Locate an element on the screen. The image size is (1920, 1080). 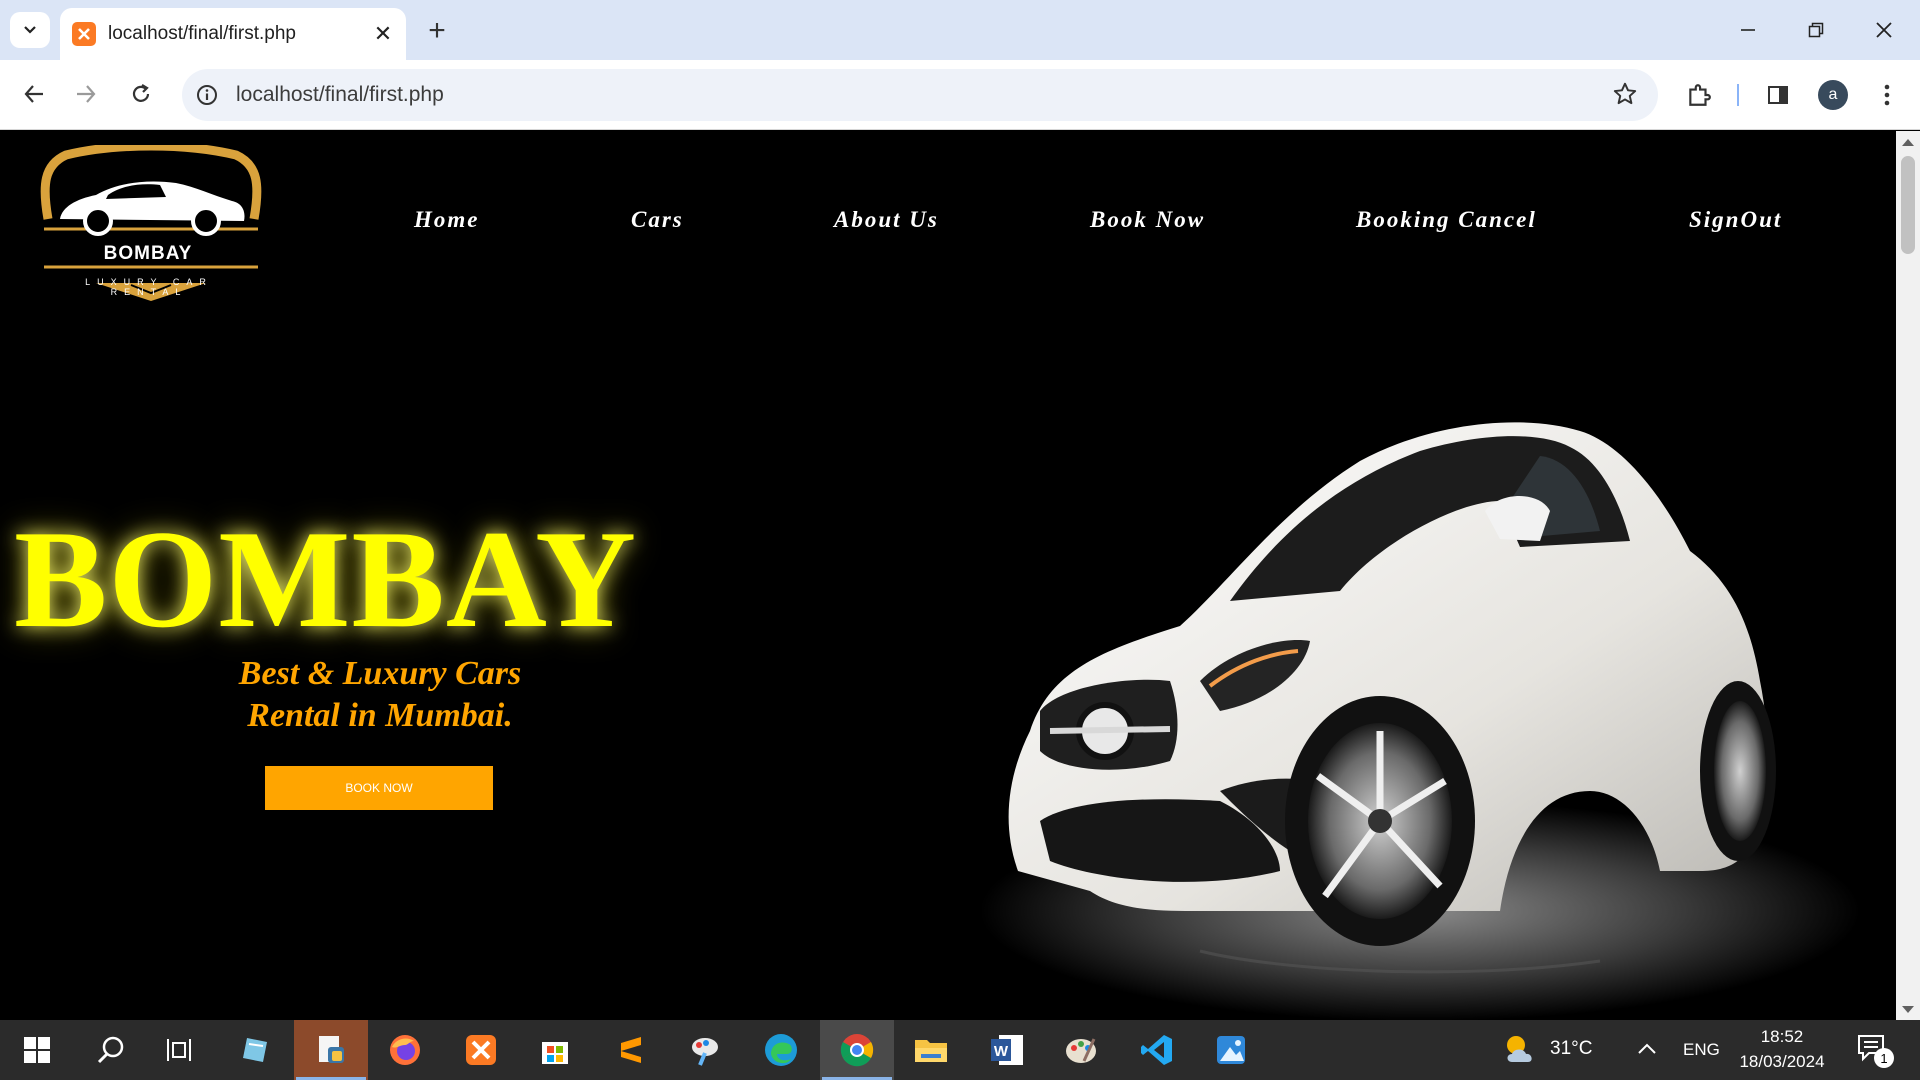
tab-search-button is located at coordinates (30, 30).